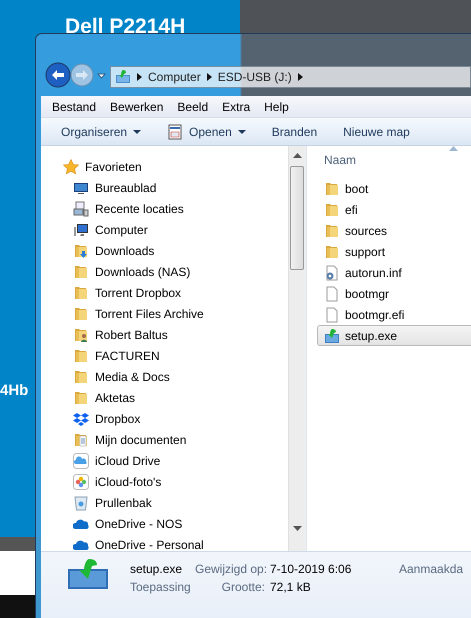 This screenshot has height=618, width=471. Describe the element at coordinates (157, 569) in the screenshot. I see `file-name: setup.exe` at that location.